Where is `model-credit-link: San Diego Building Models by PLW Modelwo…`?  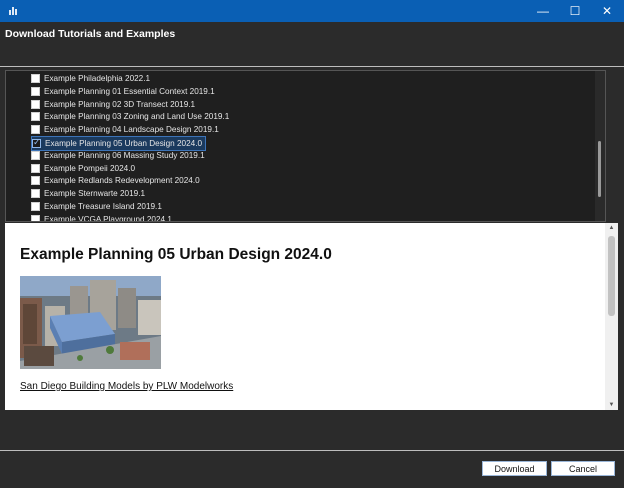 model-credit-link: San Diego Building Models by PLW Modelwo… is located at coordinates (126, 386).